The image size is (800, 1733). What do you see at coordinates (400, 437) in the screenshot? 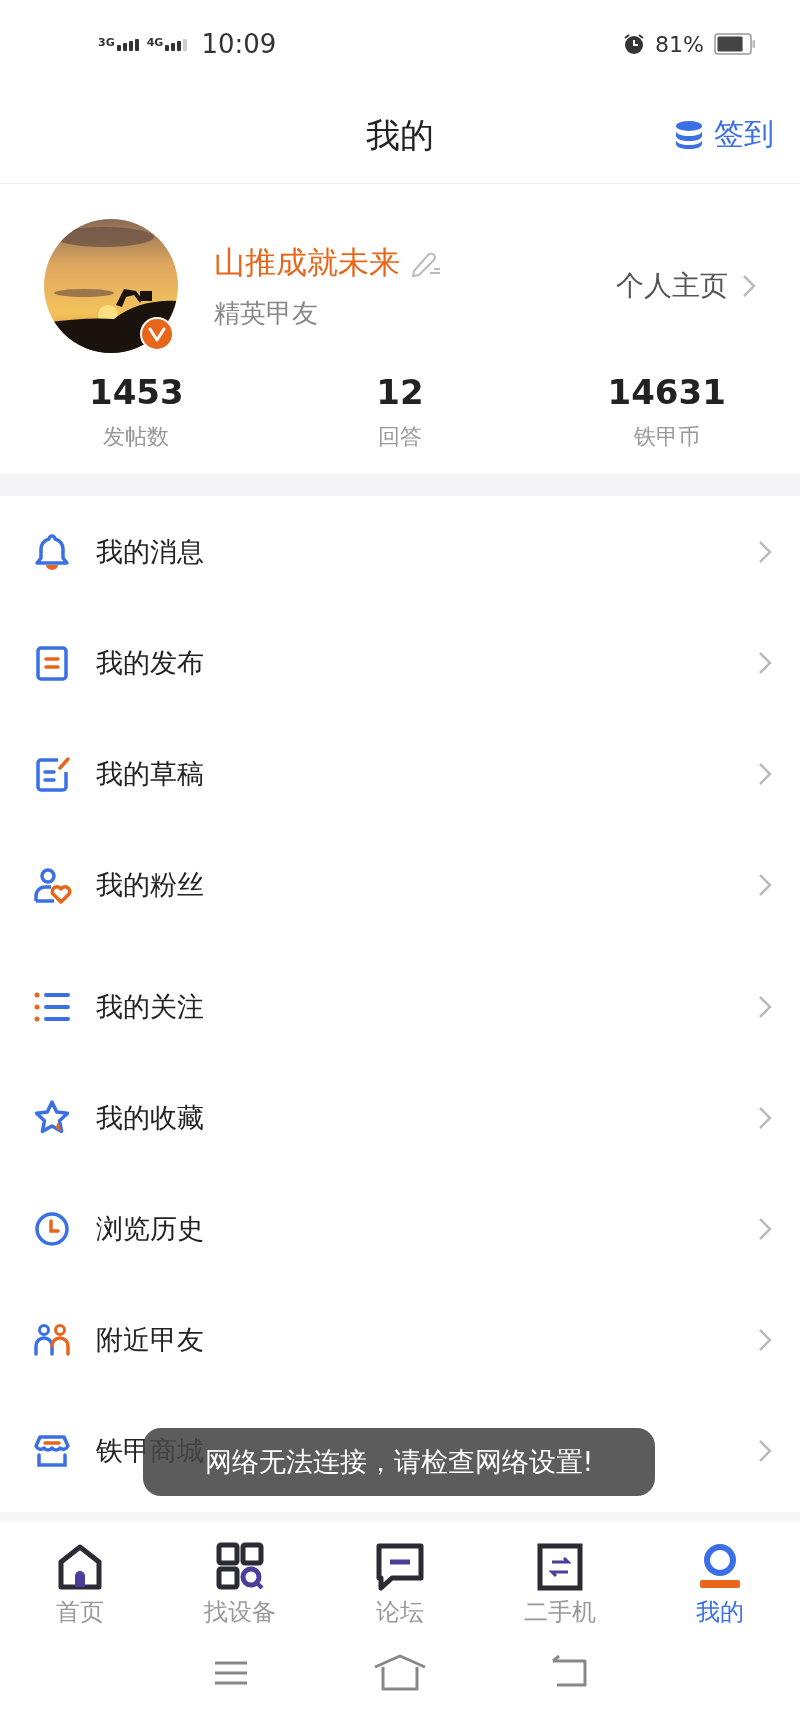
I see `stat-label: 回答` at bounding box center [400, 437].